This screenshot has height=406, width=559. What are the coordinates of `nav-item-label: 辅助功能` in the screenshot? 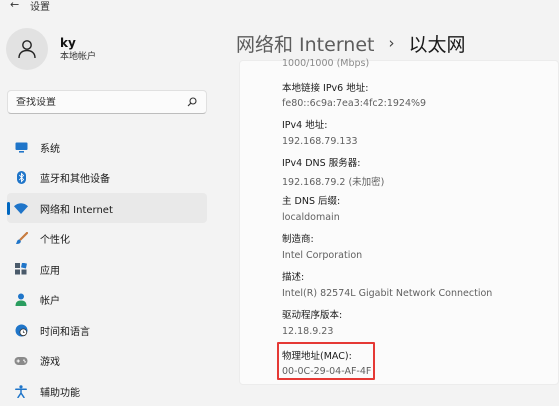 It's located at (60, 393).